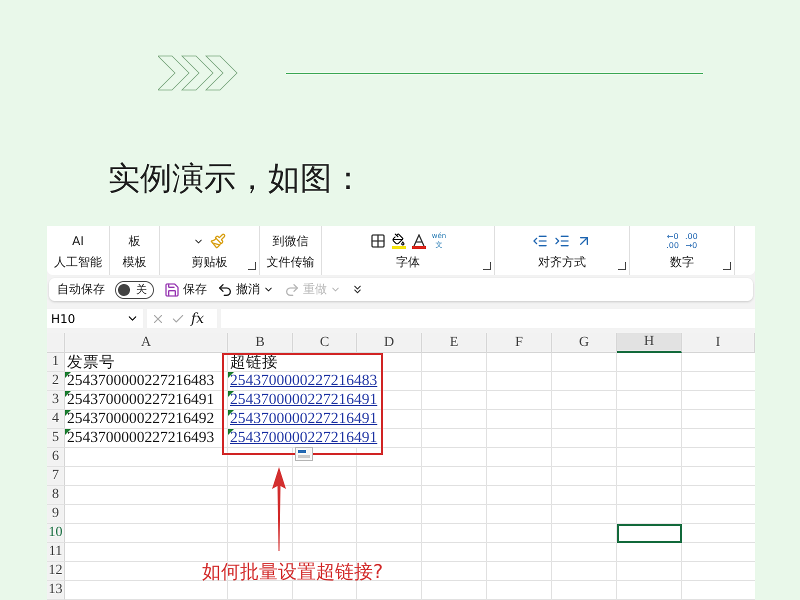 The image size is (800, 600). Describe the element at coordinates (56, 400) in the screenshot. I see `row-number: 3` at that location.